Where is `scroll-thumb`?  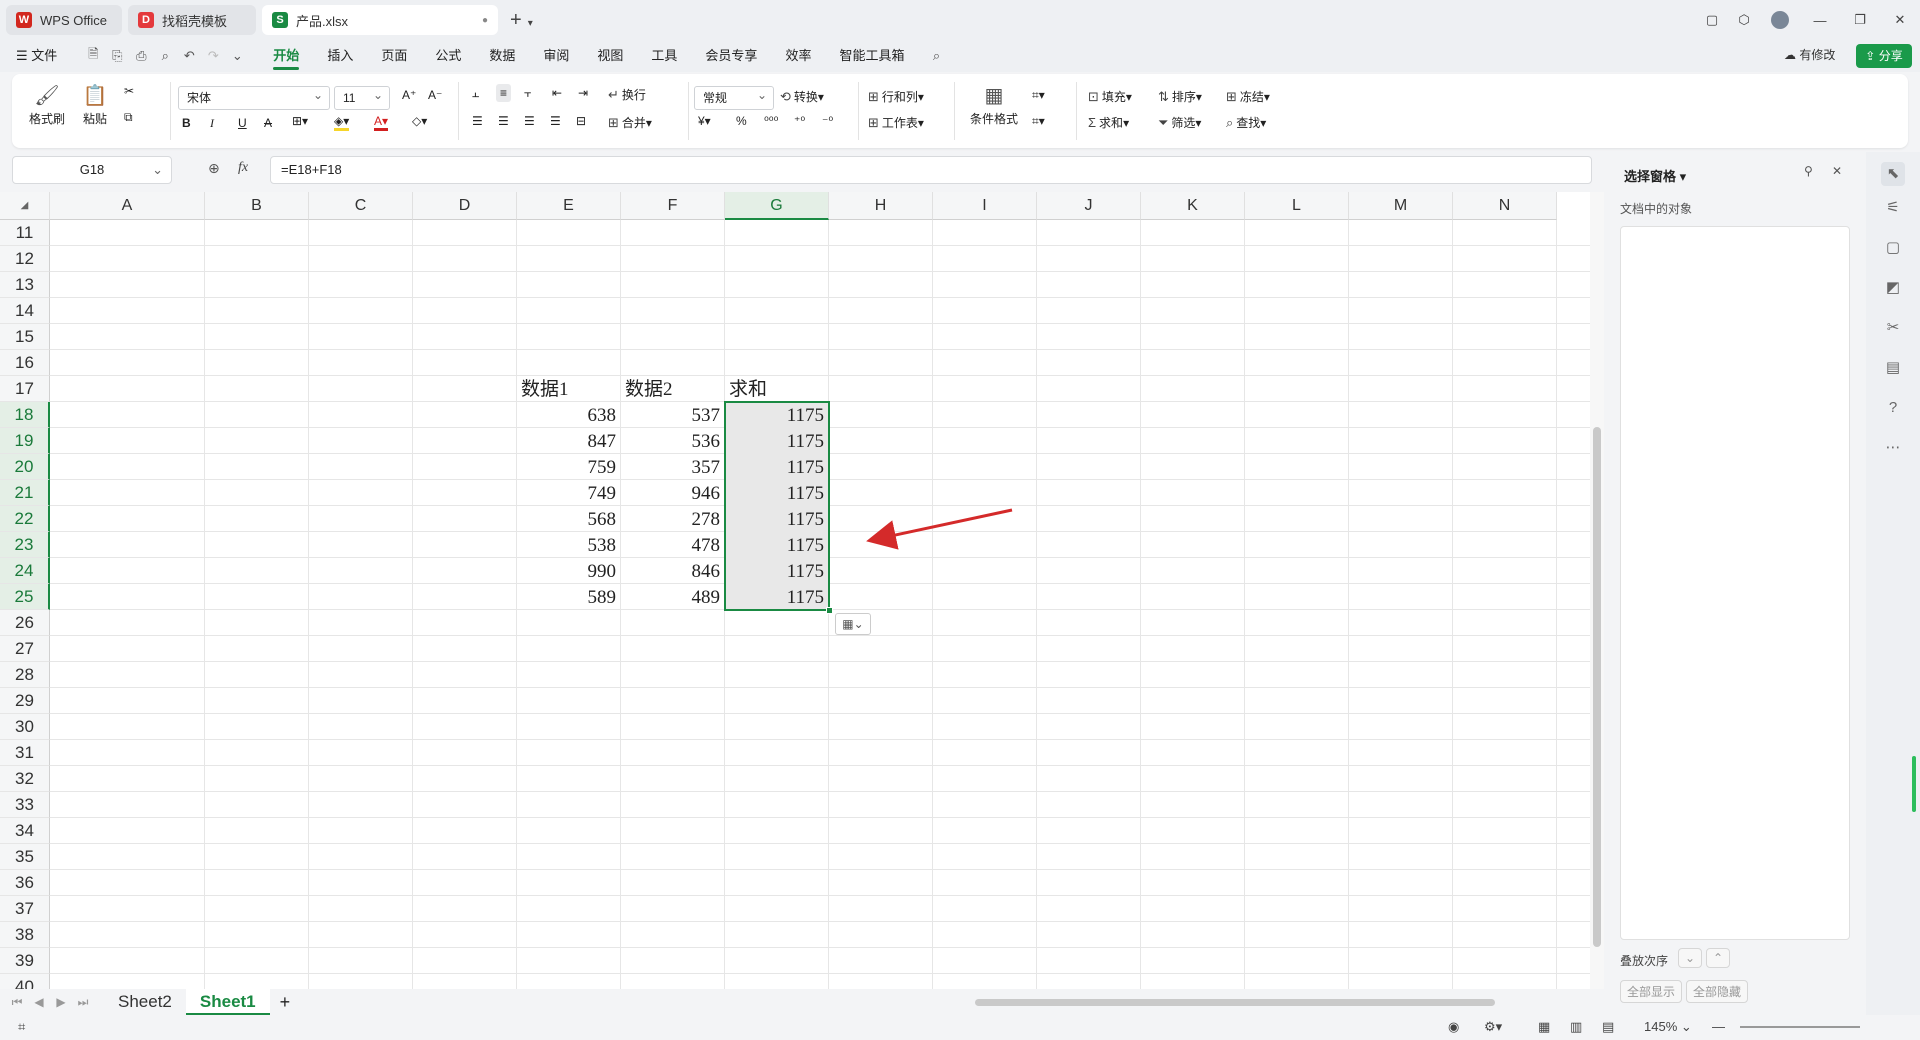
scroll-thumb is located at coordinates (1597, 687).